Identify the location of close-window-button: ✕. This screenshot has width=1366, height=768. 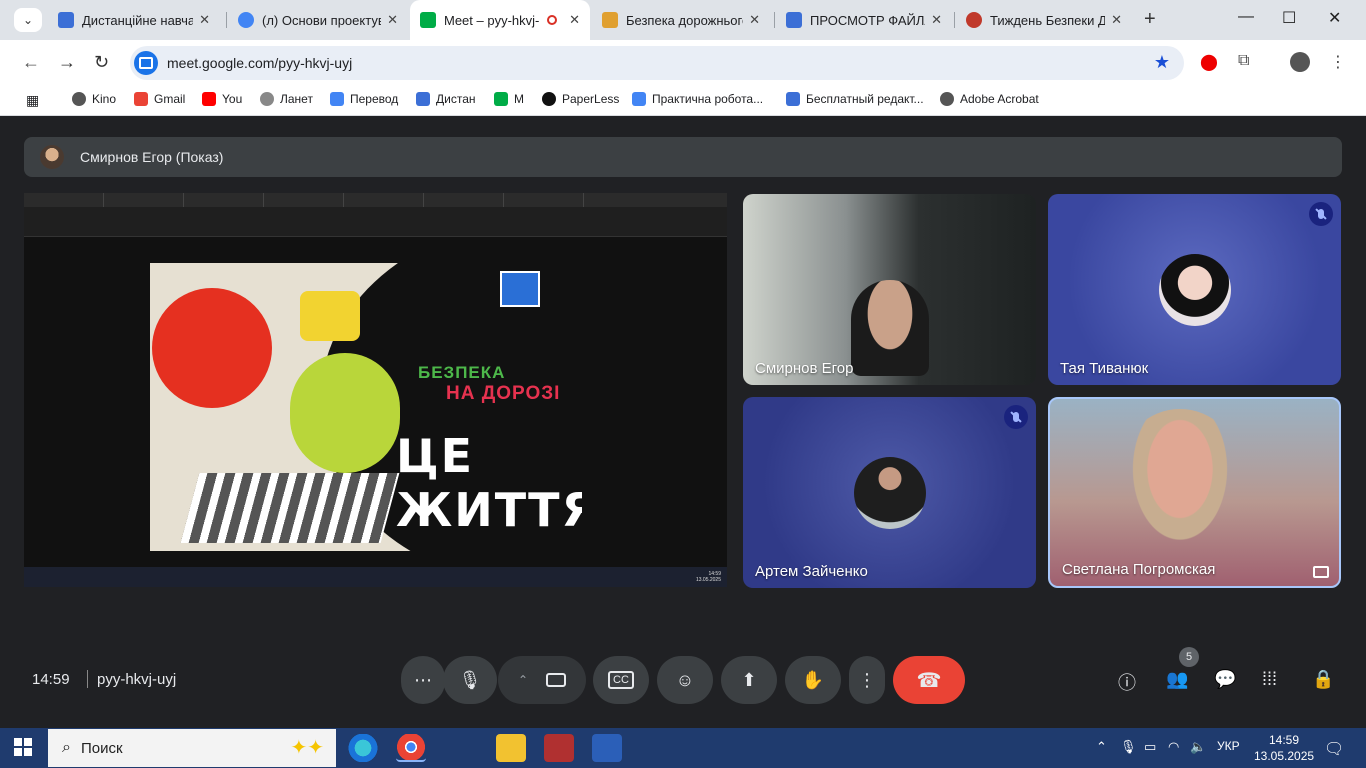
(1334, 18).